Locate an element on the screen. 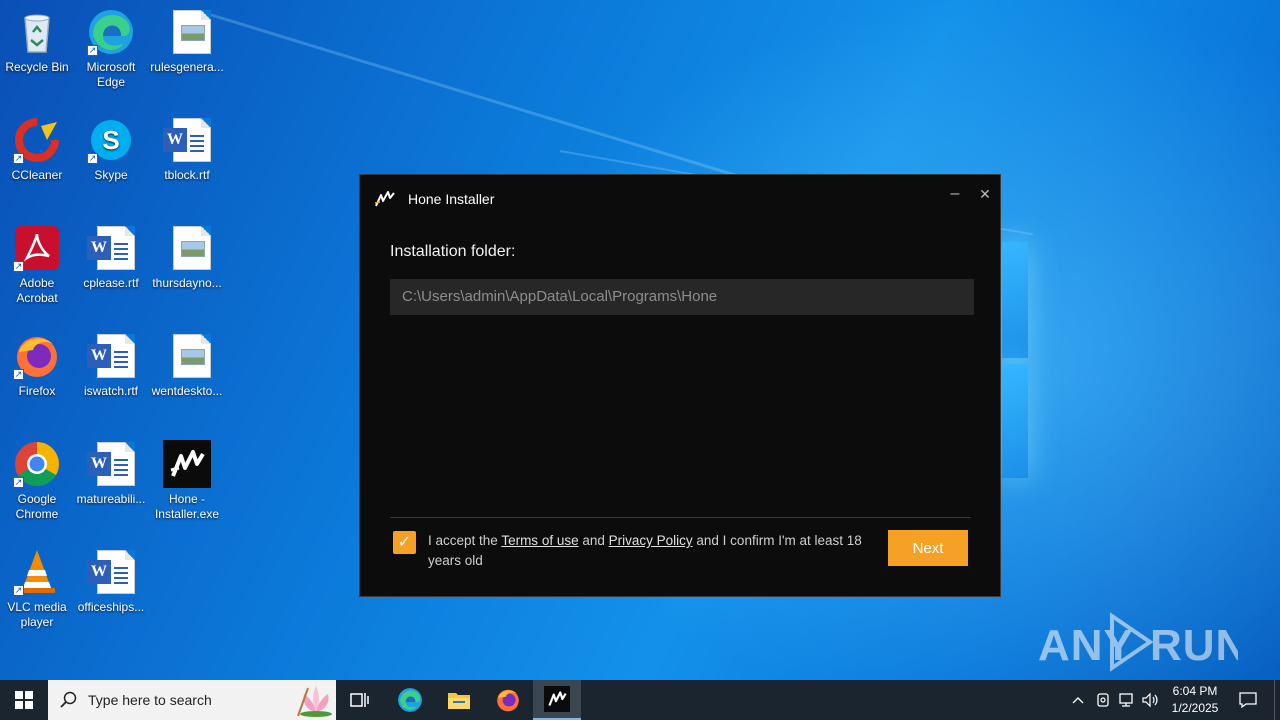 The image size is (1280, 720). desktop-icon-ccleaner: ↗ CCleaner is located at coordinates (37, 149).